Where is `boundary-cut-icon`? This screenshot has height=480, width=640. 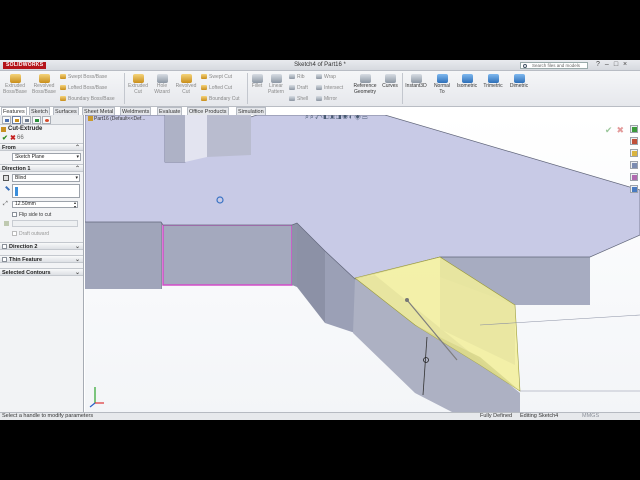 boundary-cut-icon is located at coordinates (204, 98).